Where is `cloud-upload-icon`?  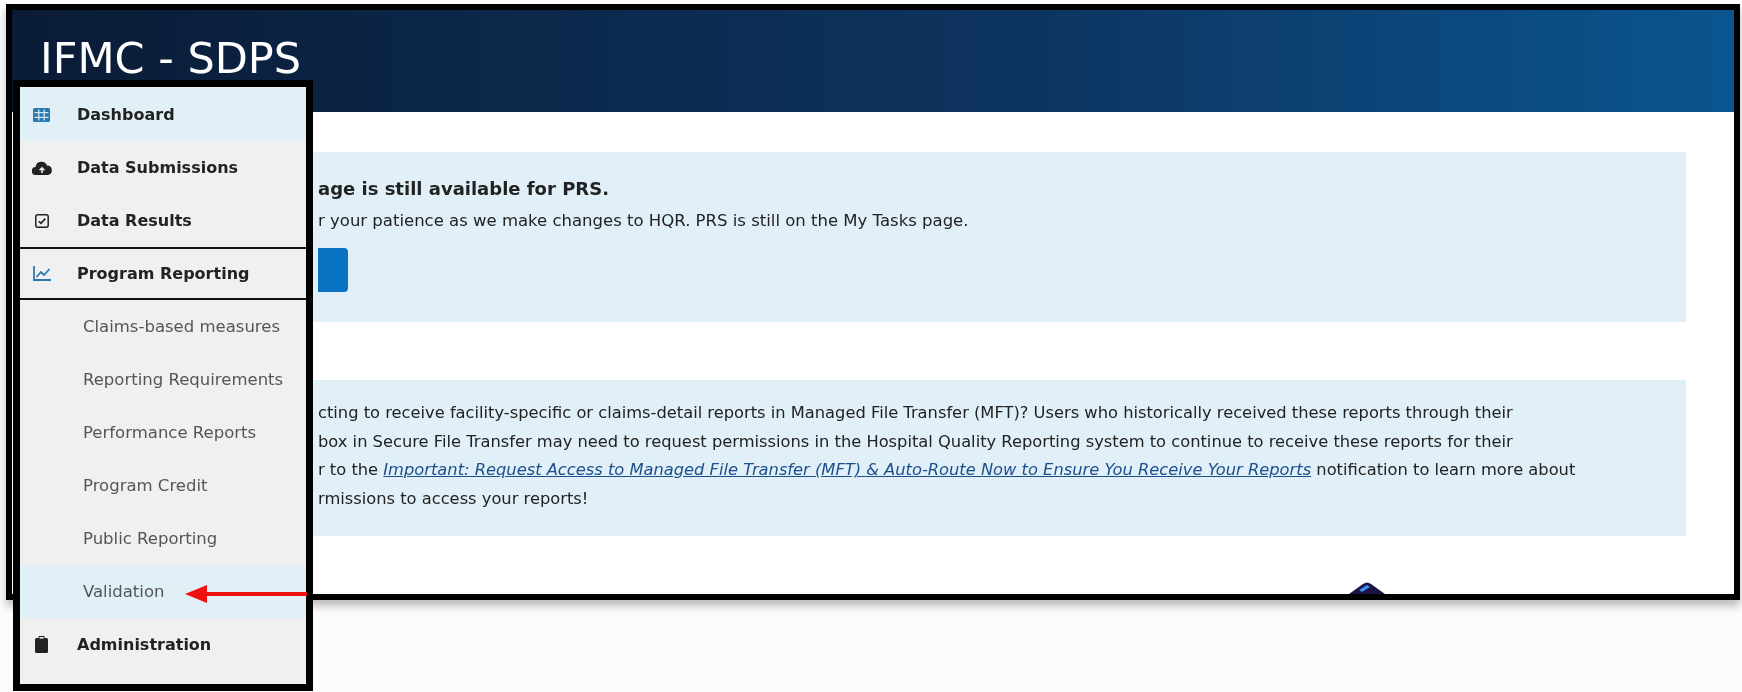
cloud-upload-icon is located at coordinates (41, 167).